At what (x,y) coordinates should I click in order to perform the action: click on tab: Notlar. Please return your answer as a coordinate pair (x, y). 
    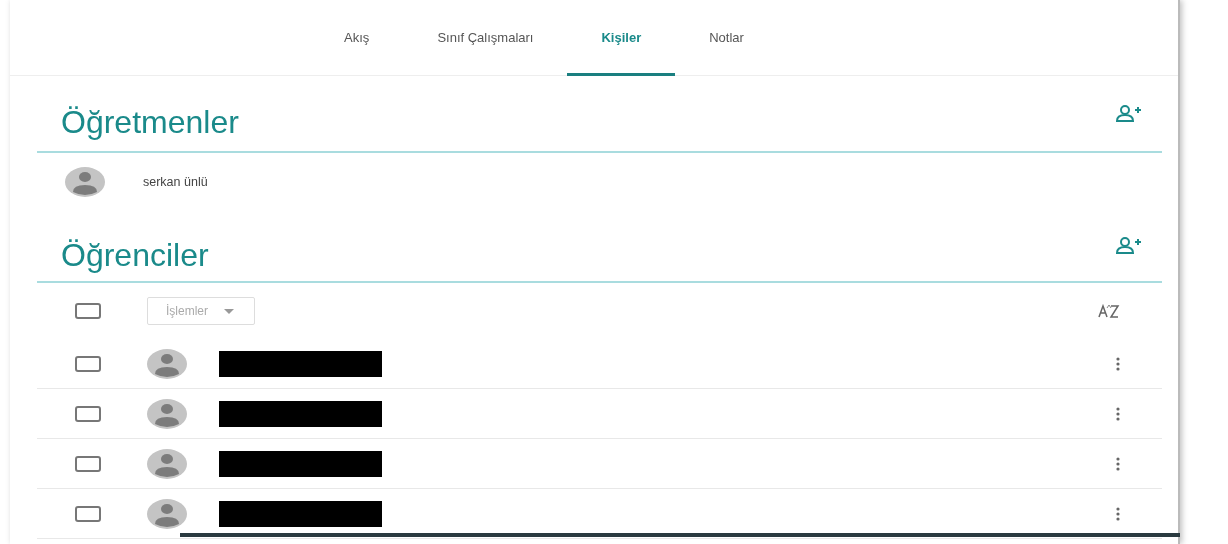
    Looking at the image, I should click on (726, 48).